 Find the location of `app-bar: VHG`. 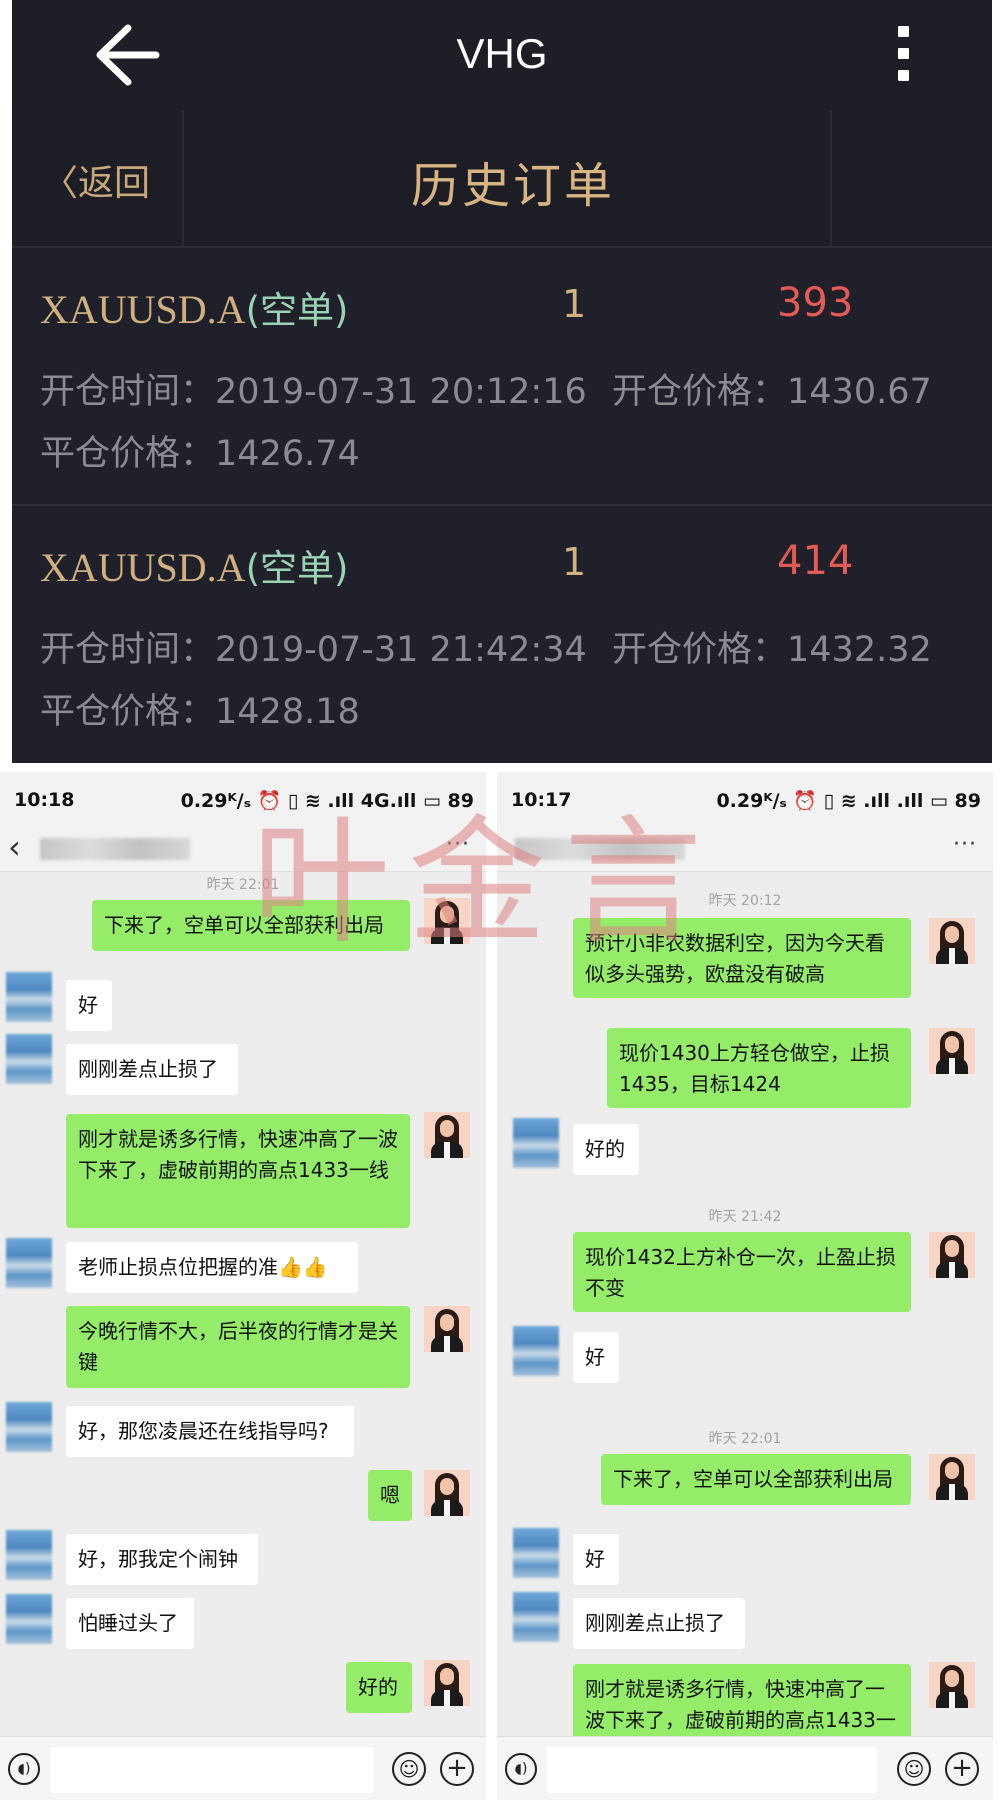

app-bar: VHG is located at coordinates (502, 55).